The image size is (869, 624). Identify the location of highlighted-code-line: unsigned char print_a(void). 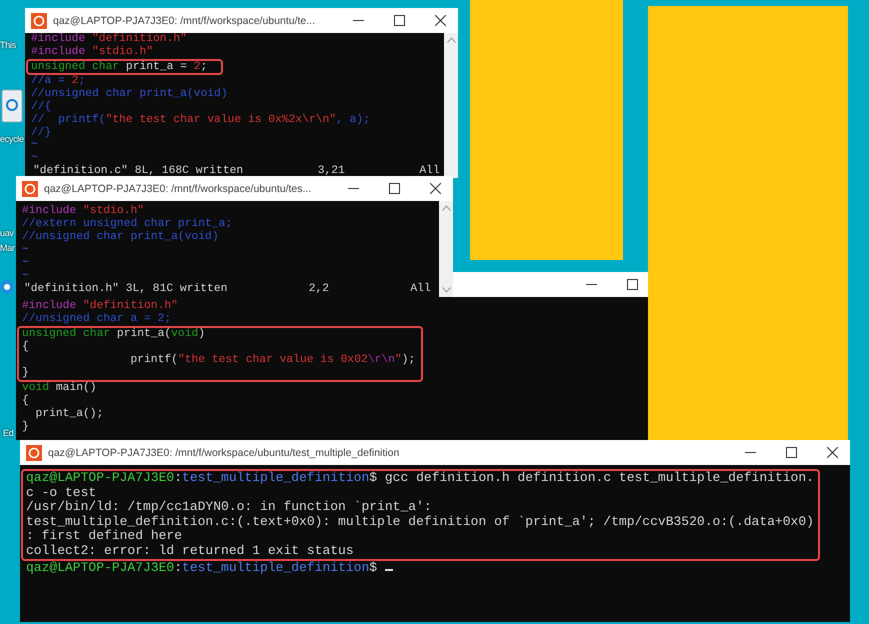
(220, 333).